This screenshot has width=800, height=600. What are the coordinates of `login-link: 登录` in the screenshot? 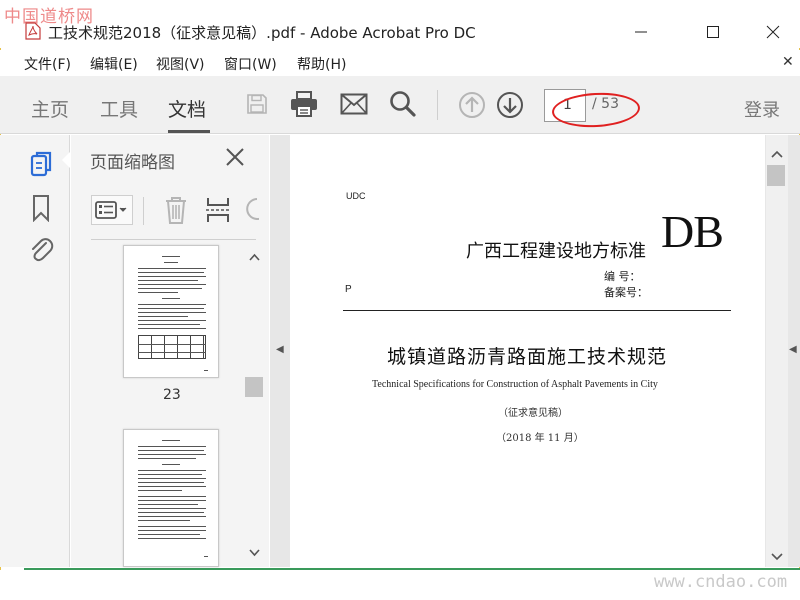 It's located at (762, 109).